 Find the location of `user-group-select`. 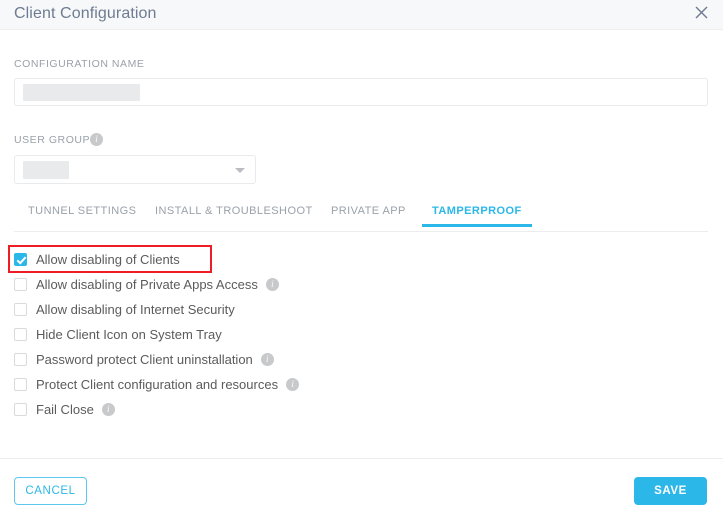

user-group-select is located at coordinates (135, 169).